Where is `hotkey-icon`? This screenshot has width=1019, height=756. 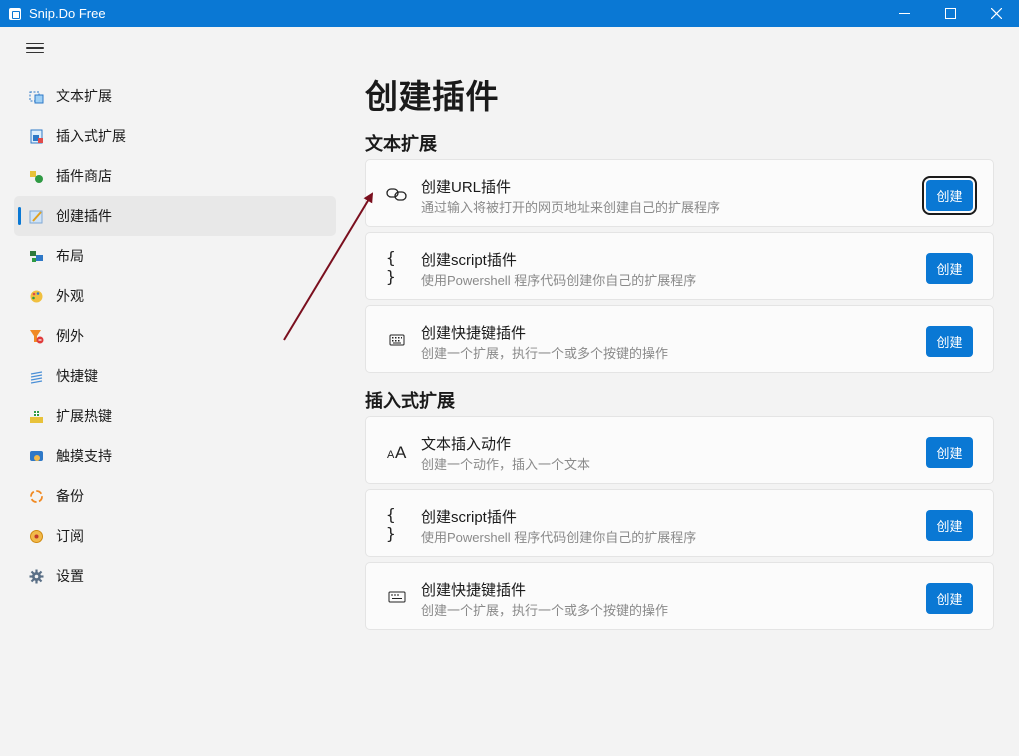
hotkey-icon is located at coordinates (36, 416).